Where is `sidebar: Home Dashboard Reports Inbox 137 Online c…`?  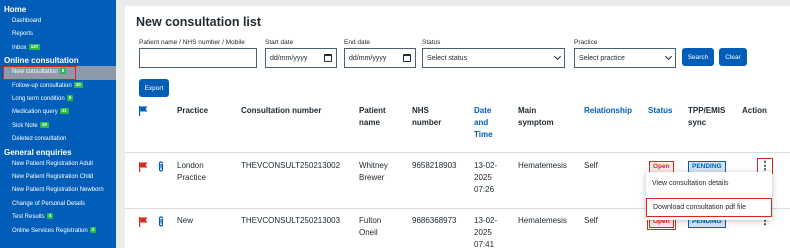 sidebar: Home Dashboard Reports Inbox 137 Online c… is located at coordinates (58, 124).